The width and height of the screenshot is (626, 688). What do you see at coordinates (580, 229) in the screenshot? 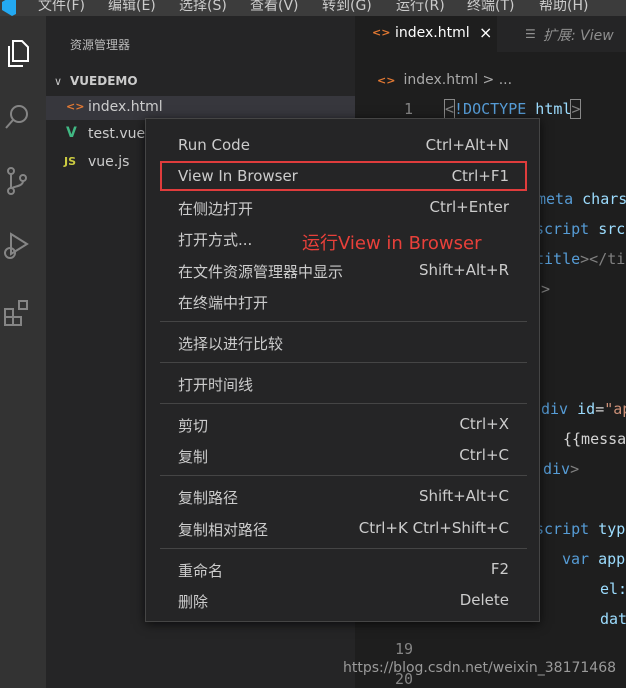
I see `code-line-script: script src` at bounding box center [580, 229].